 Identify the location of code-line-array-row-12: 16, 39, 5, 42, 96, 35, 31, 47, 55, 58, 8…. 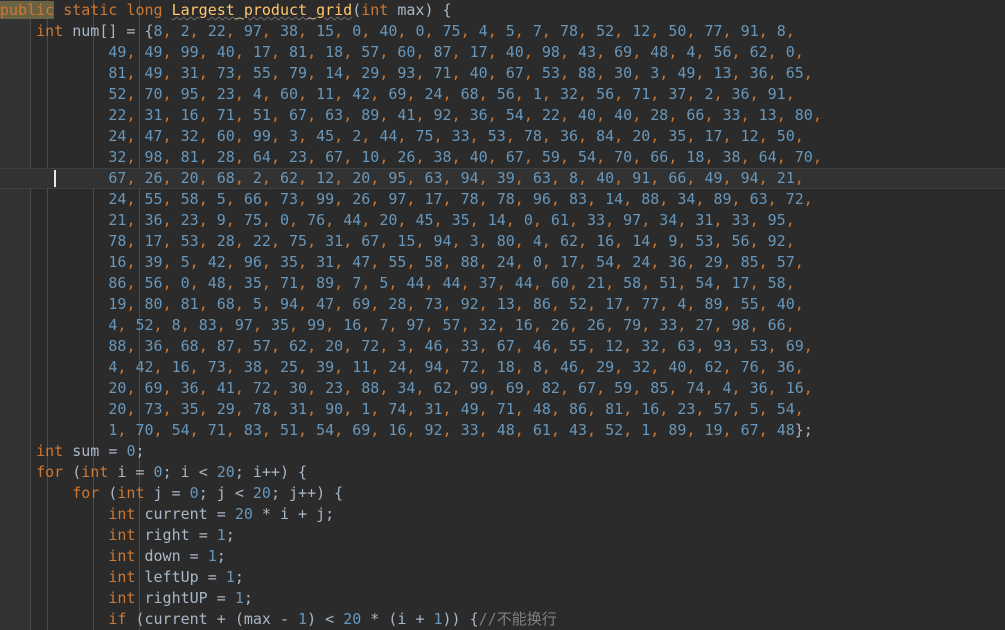
(502, 262).